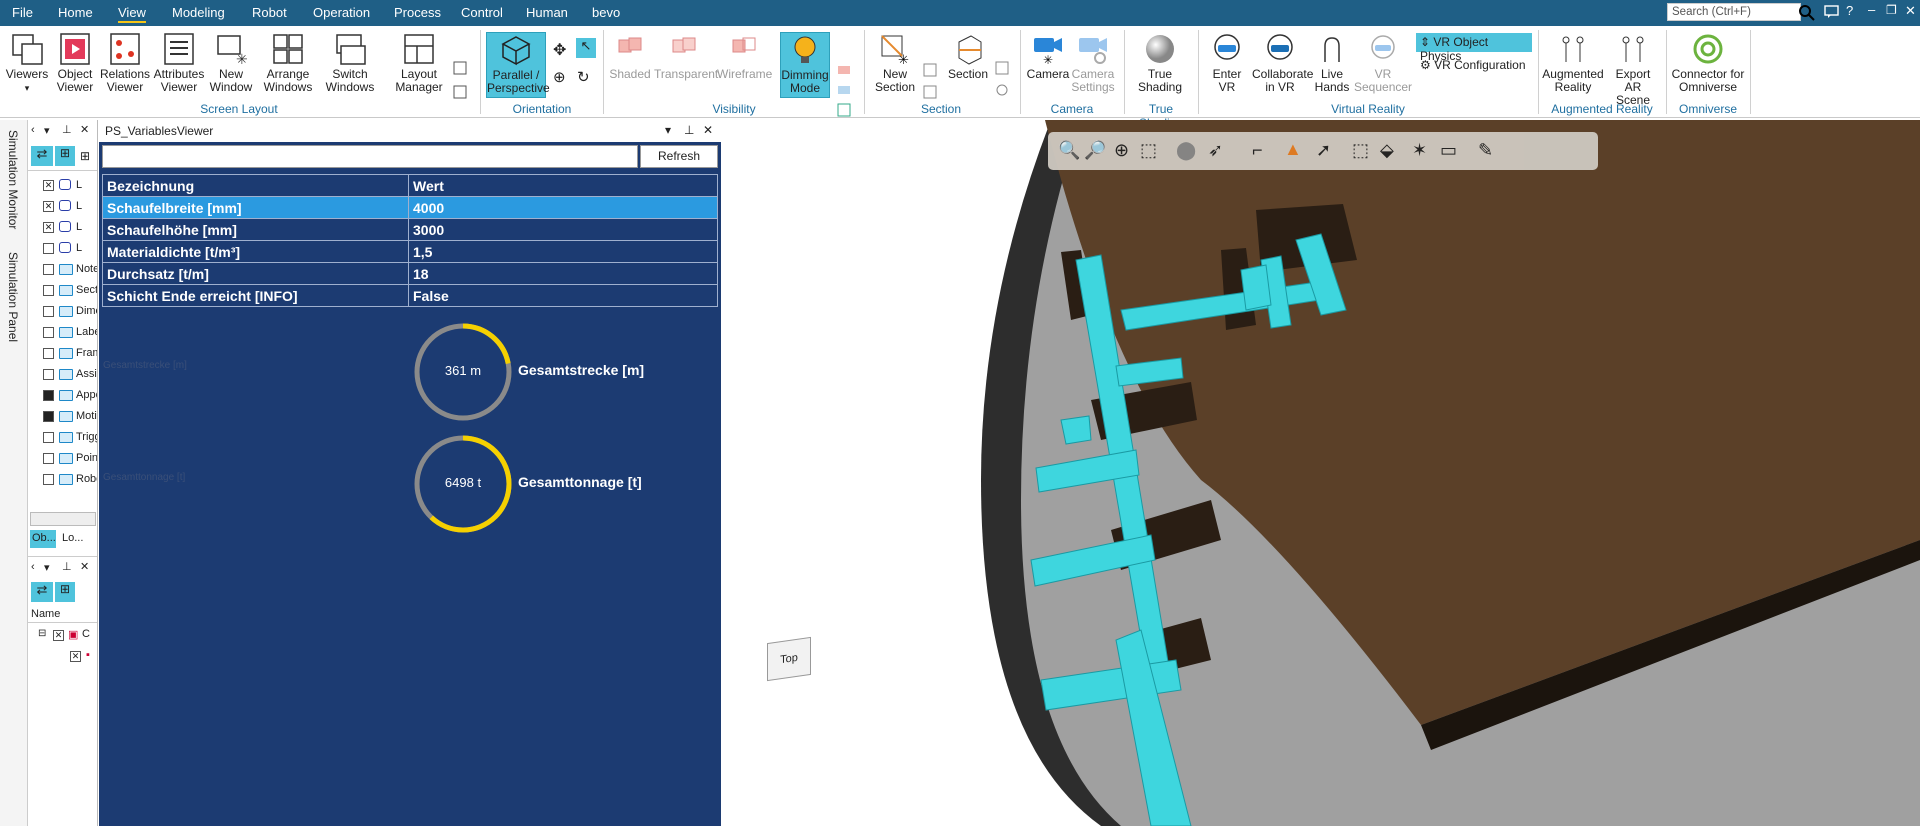 This screenshot has width=1920, height=826. I want to click on close-icon: ✕, so click(1910, 11).